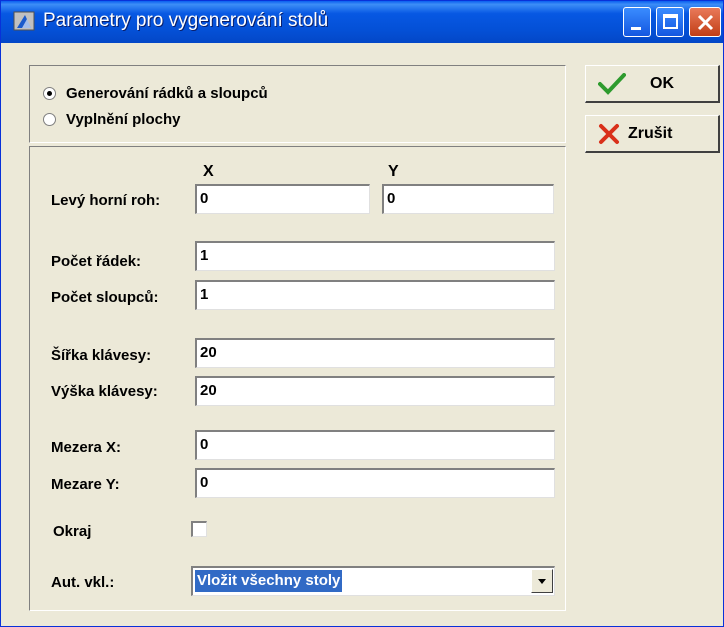 This screenshot has height=627, width=724. What do you see at coordinates (25, 22) in the screenshot?
I see `app-icon` at bounding box center [25, 22].